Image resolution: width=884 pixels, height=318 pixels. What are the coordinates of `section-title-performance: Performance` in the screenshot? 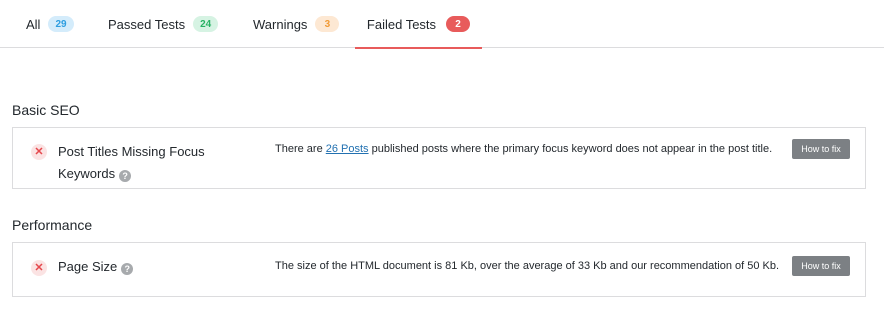 It's located at (52, 225).